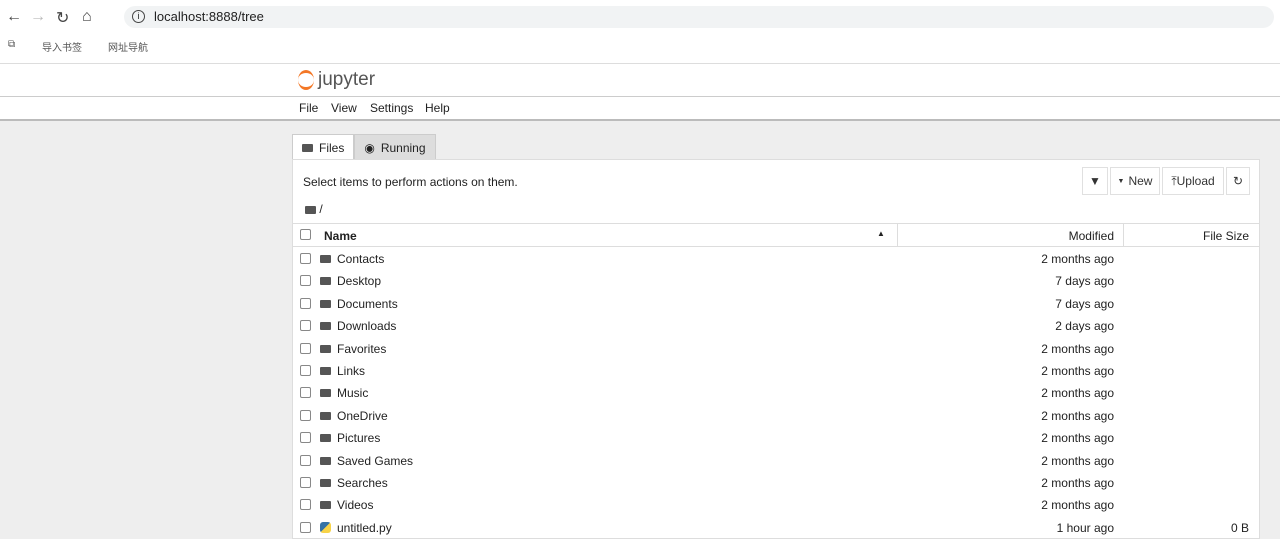 This screenshot has width=1280, height=539. What do you see at coordinates (355, 505) in the screenshot?
I see `file-name: Videos` at bounding box center [355, 505].